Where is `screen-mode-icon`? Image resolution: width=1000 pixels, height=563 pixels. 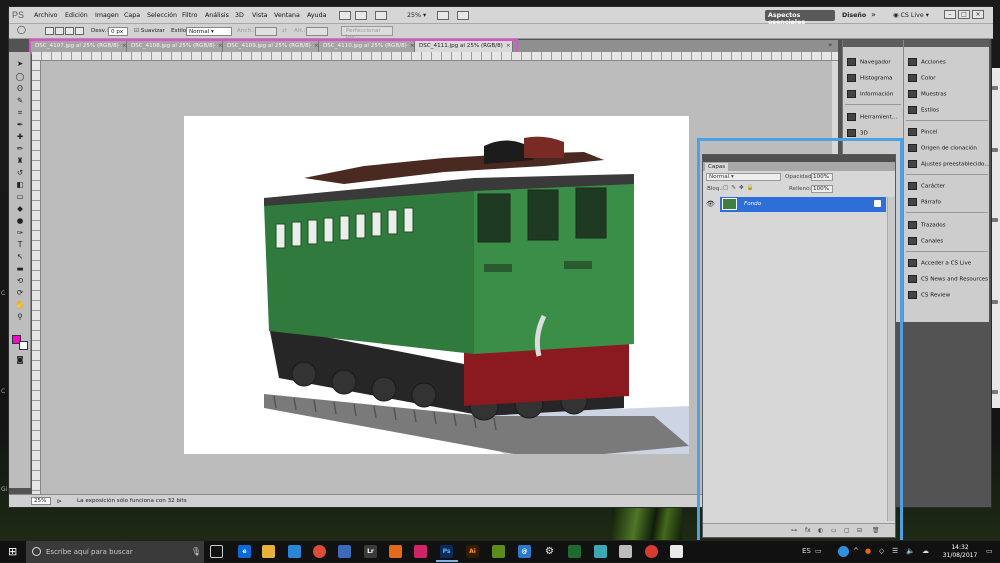 screen-mode-icon is located at coordinates (463, 15).